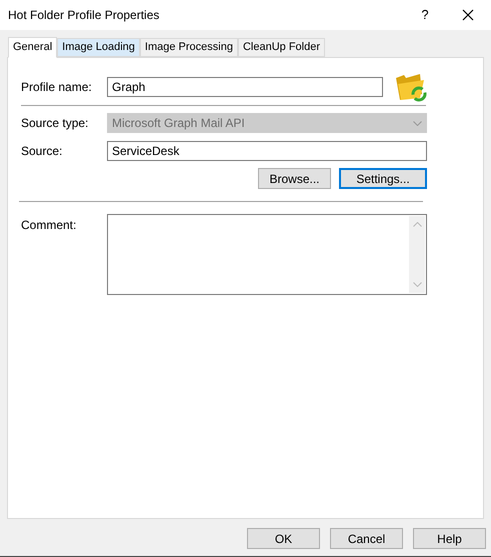 Image resolution: width=491 pixels, height=557 pixels. I want to click on chevron-up-icon, so click(417, 224).